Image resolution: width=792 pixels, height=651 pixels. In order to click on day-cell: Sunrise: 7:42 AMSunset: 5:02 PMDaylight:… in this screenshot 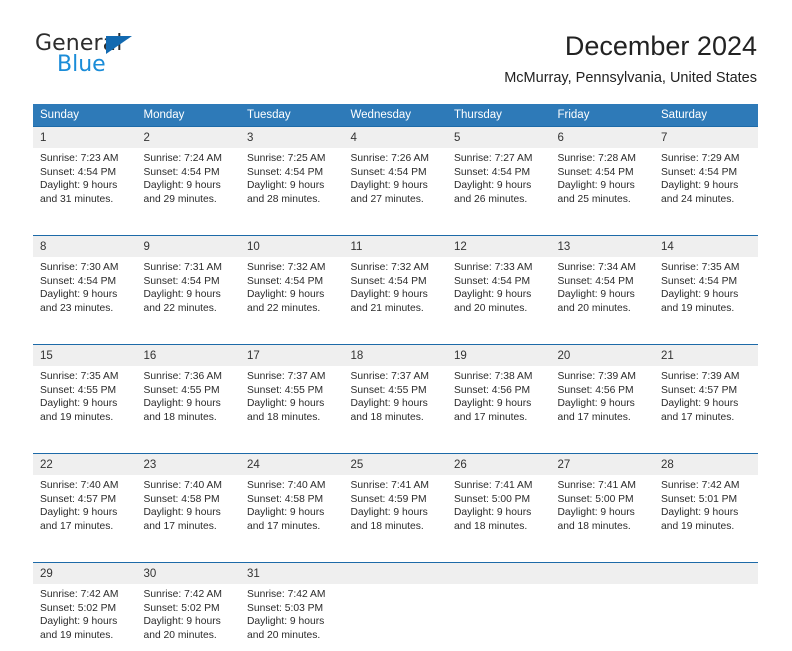, I will do `click(85, 617)`.